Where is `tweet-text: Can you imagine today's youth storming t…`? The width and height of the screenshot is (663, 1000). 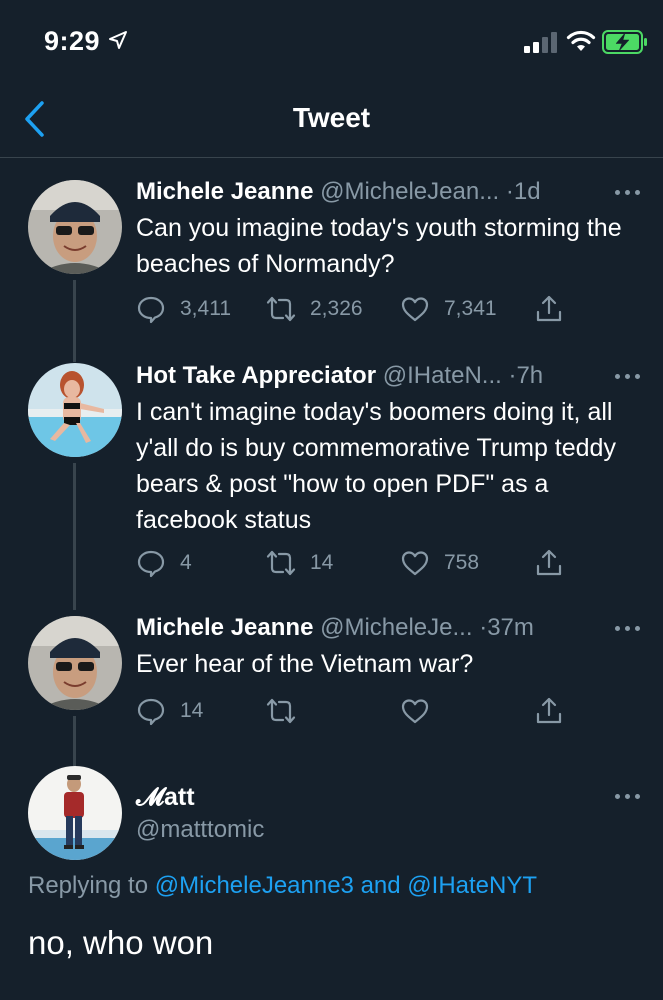 tweet-text: Can you imagine today's youth storming t… is located at coordinates (379, 246).